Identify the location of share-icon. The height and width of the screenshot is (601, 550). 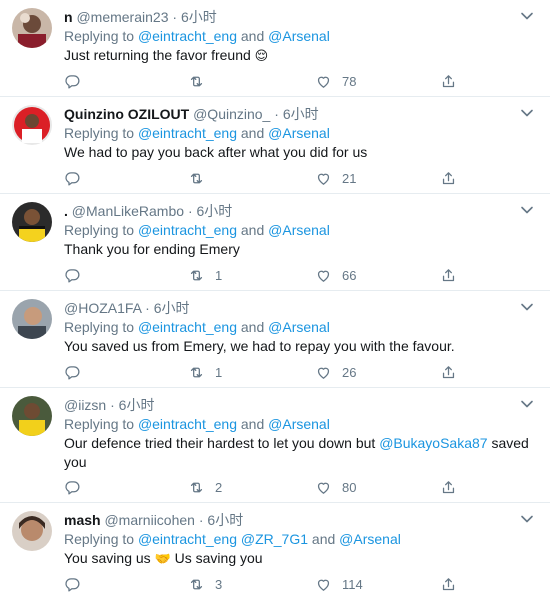
(448, 372).